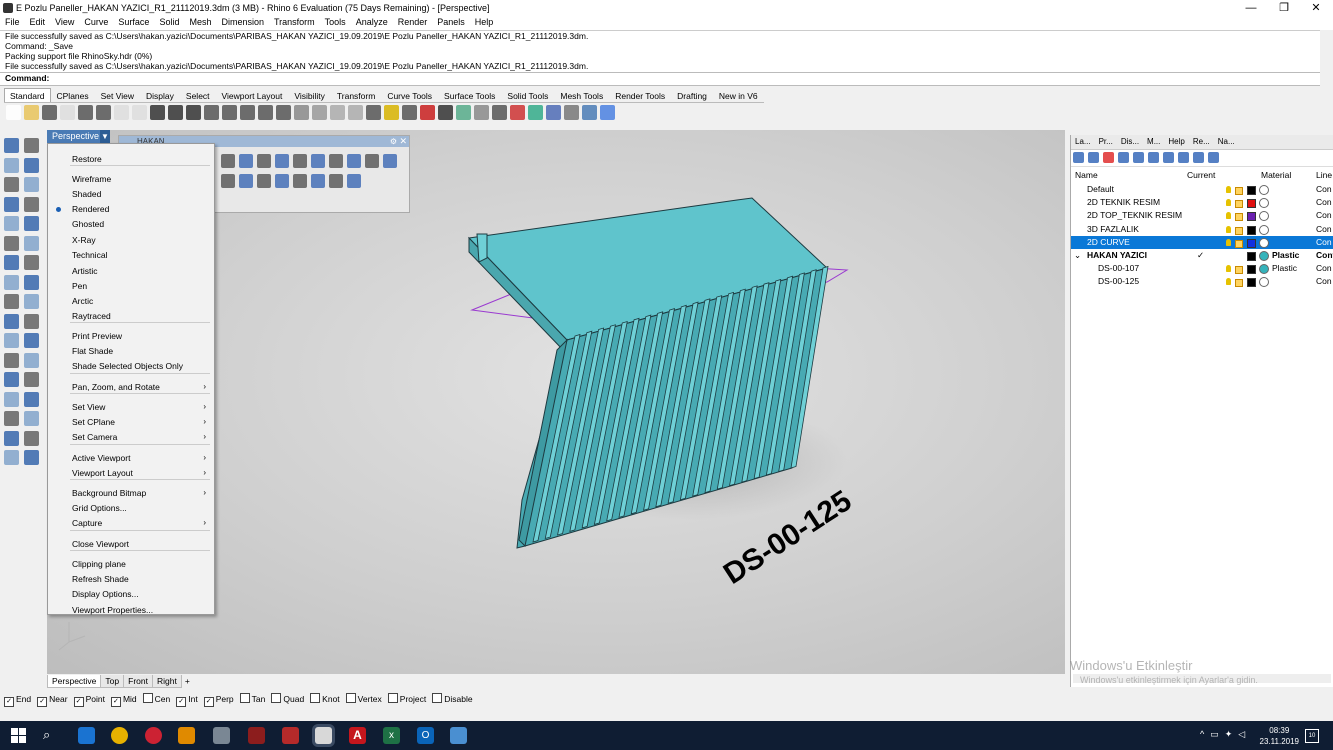  I want to click on rectangle-icon, so click(11, 204).